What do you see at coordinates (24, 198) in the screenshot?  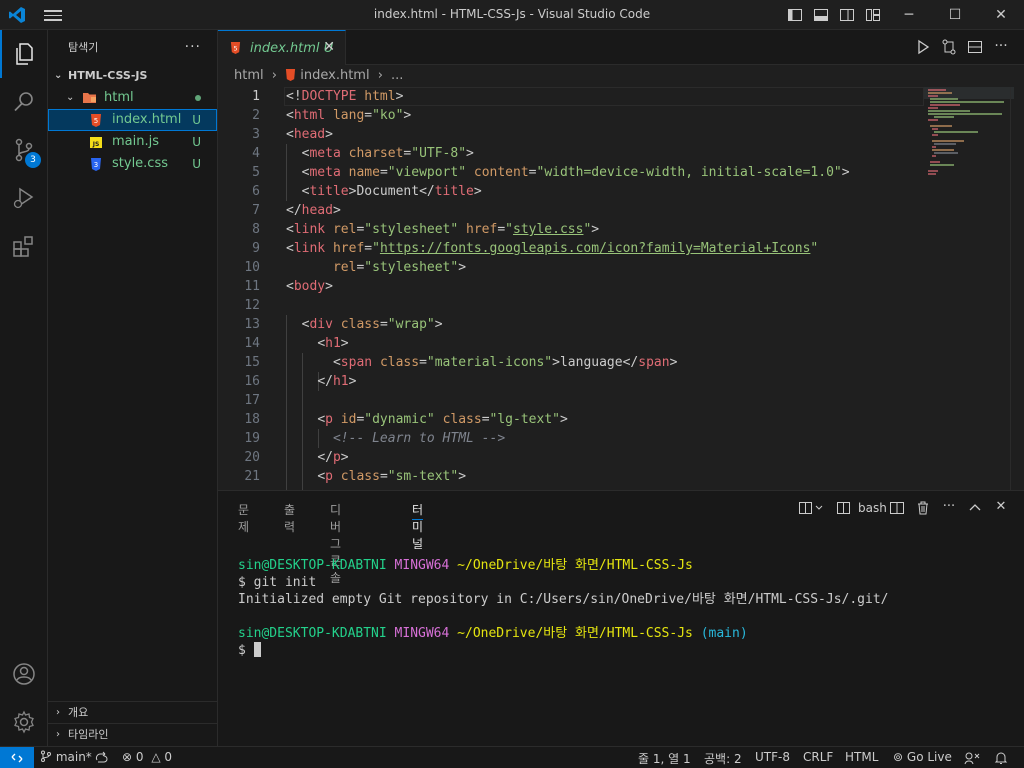 I see `run-debug-icon` at bounding box center [24, 198].